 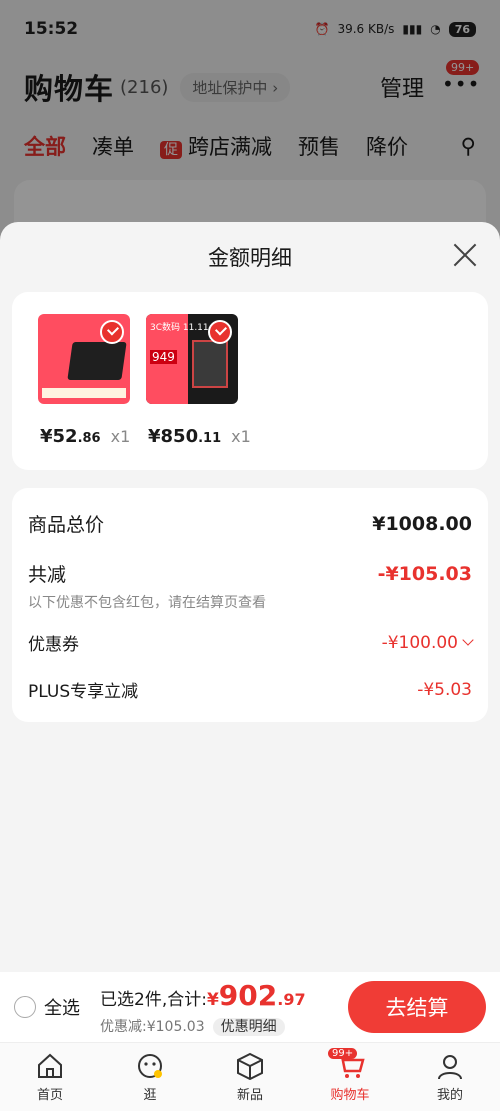 I want to click on goods-total-value: ¥1008.00, so click(x=422, y=523).